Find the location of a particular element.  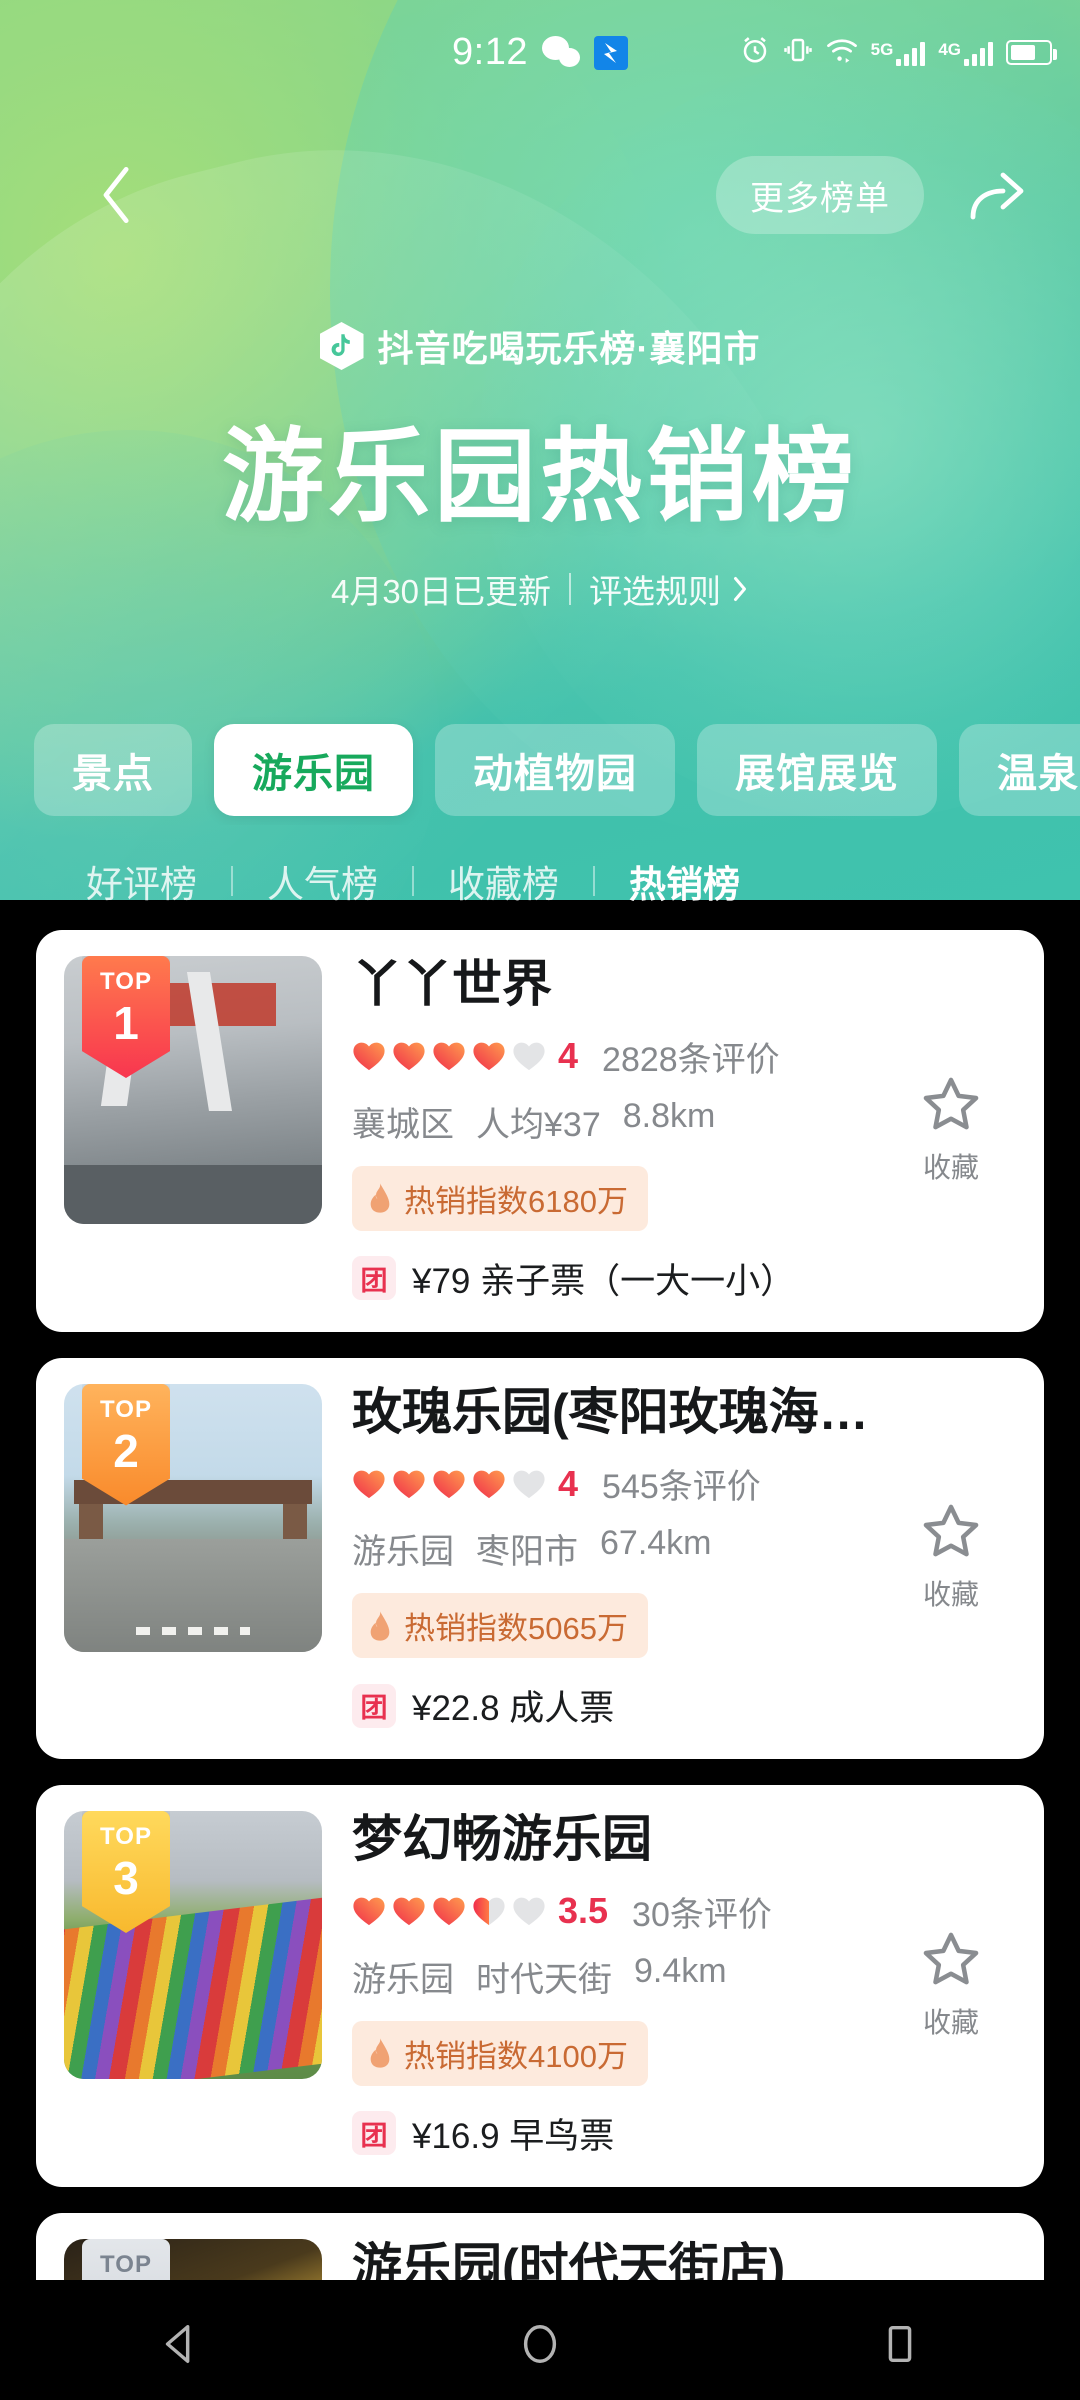

rank-number: 3 is located at coordinates (126, 1878).